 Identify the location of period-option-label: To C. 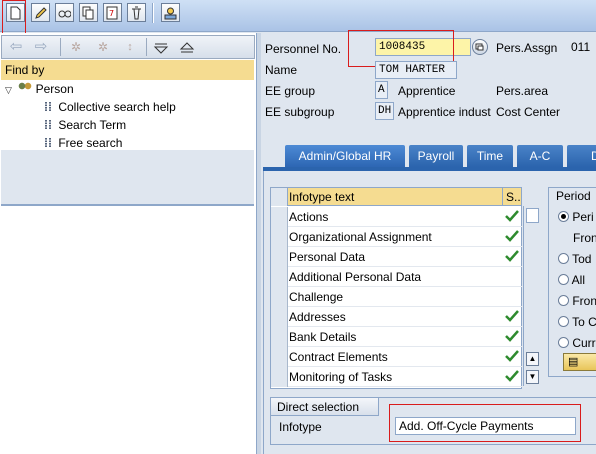
(584, 322).